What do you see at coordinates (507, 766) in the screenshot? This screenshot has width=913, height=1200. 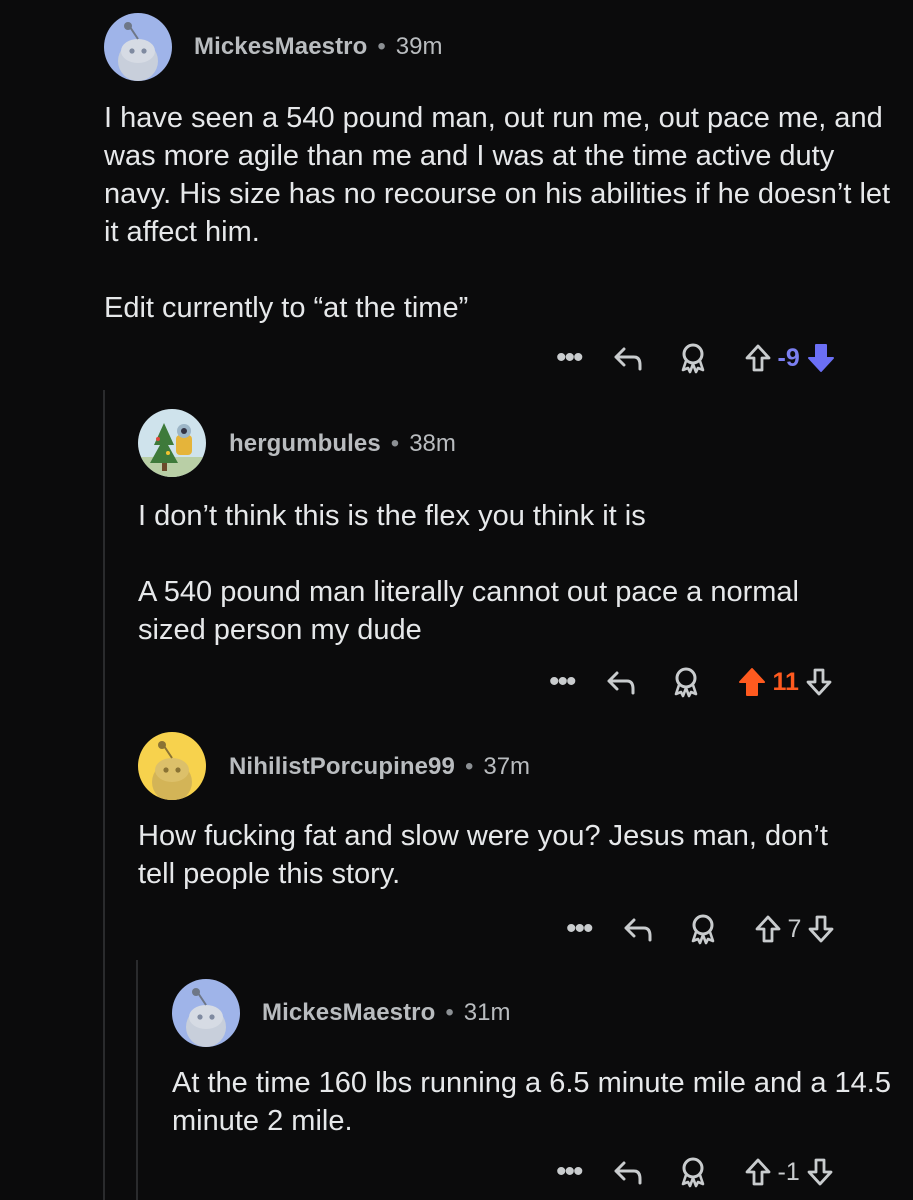 I see `comment-age: 37m` at bounding box center [507, 766].